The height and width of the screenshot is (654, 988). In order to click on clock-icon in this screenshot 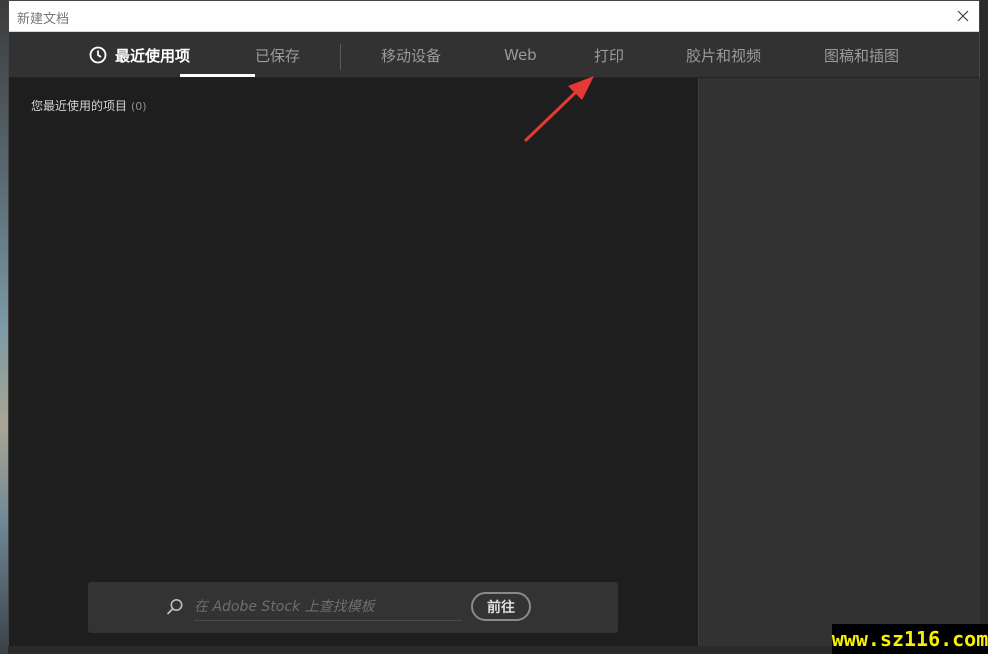, I will do `click(98, 55)`.